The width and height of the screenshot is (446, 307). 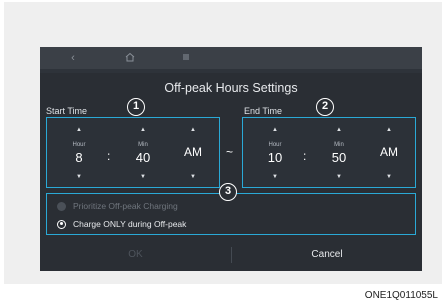 What do you see at coordinates (231, 88) in the screenshot?
I see `dialog-title: Off-peak Hours Settings` at bounding box center [231, 88].